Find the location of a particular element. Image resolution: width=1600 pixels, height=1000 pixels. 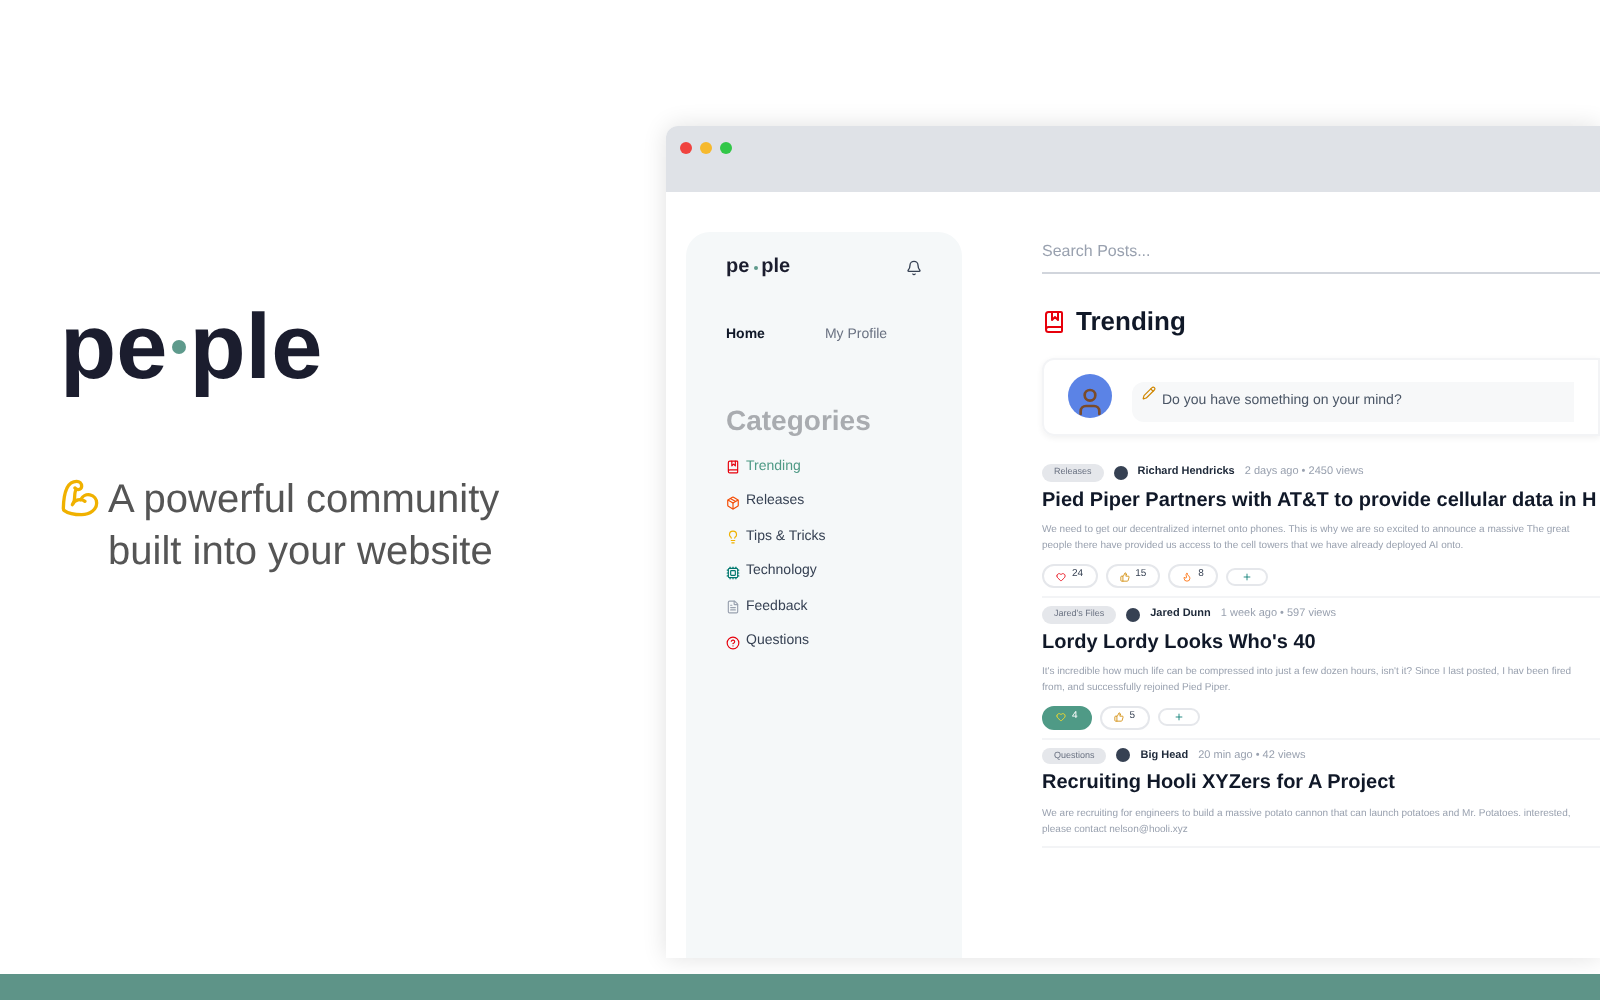

package-icon is located at coordinates (733, 502).